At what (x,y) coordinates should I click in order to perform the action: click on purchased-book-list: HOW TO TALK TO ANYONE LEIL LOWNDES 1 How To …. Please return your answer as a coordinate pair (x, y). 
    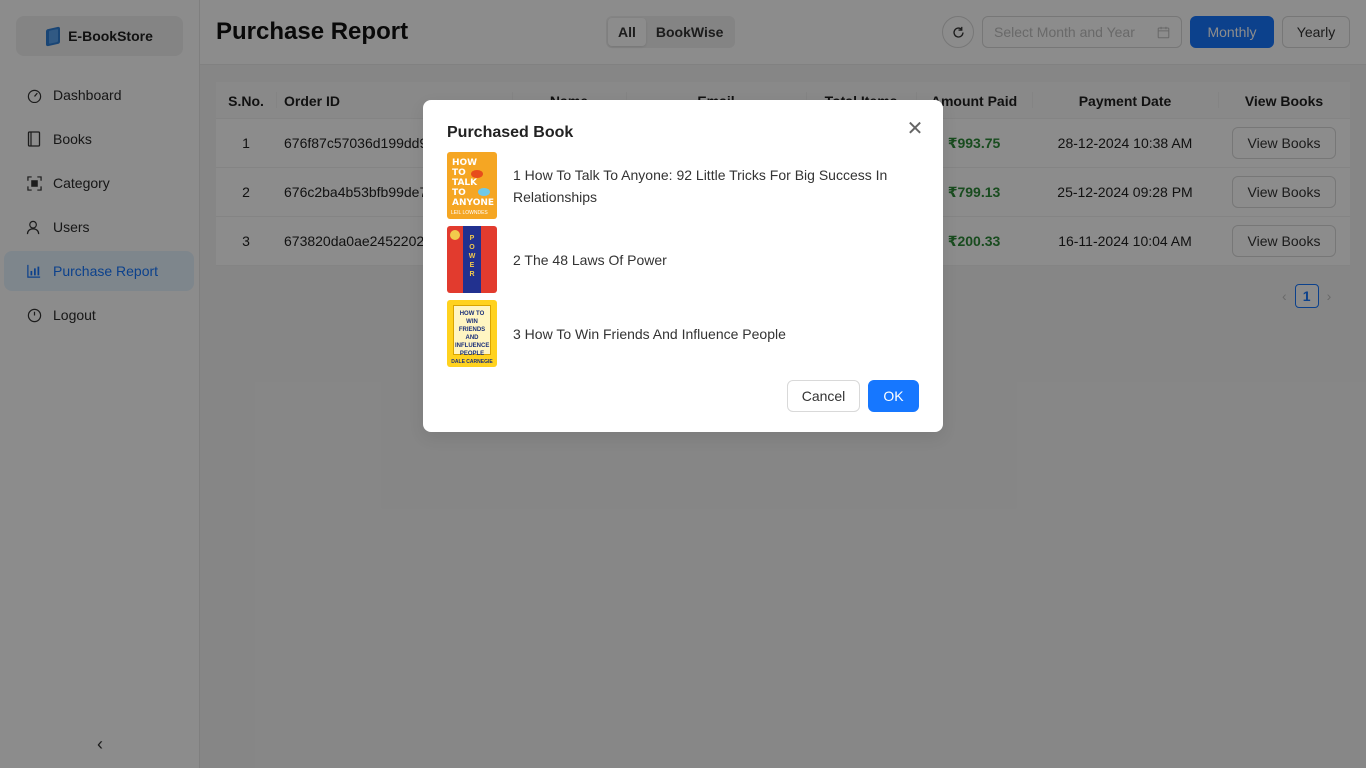
    Looking at the image, I should click on (682, 263).